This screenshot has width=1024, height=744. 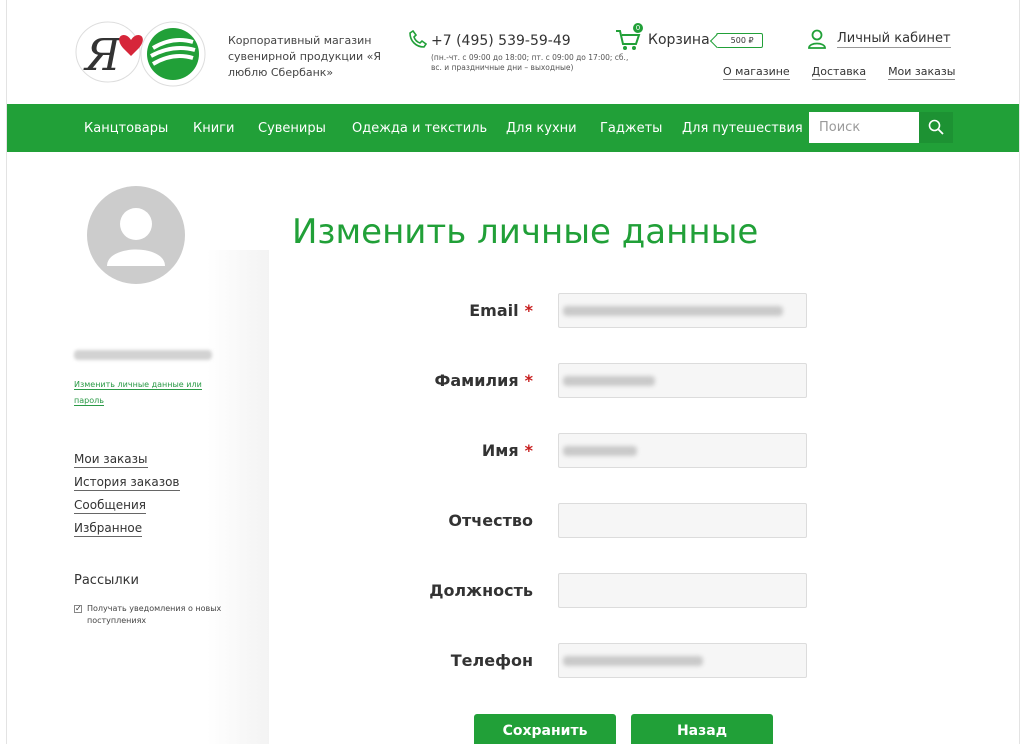 What do you see at coordinates (545, 729) in the screenshot?
I see `save-button: Сохранить` at bounding box center [545, 729].